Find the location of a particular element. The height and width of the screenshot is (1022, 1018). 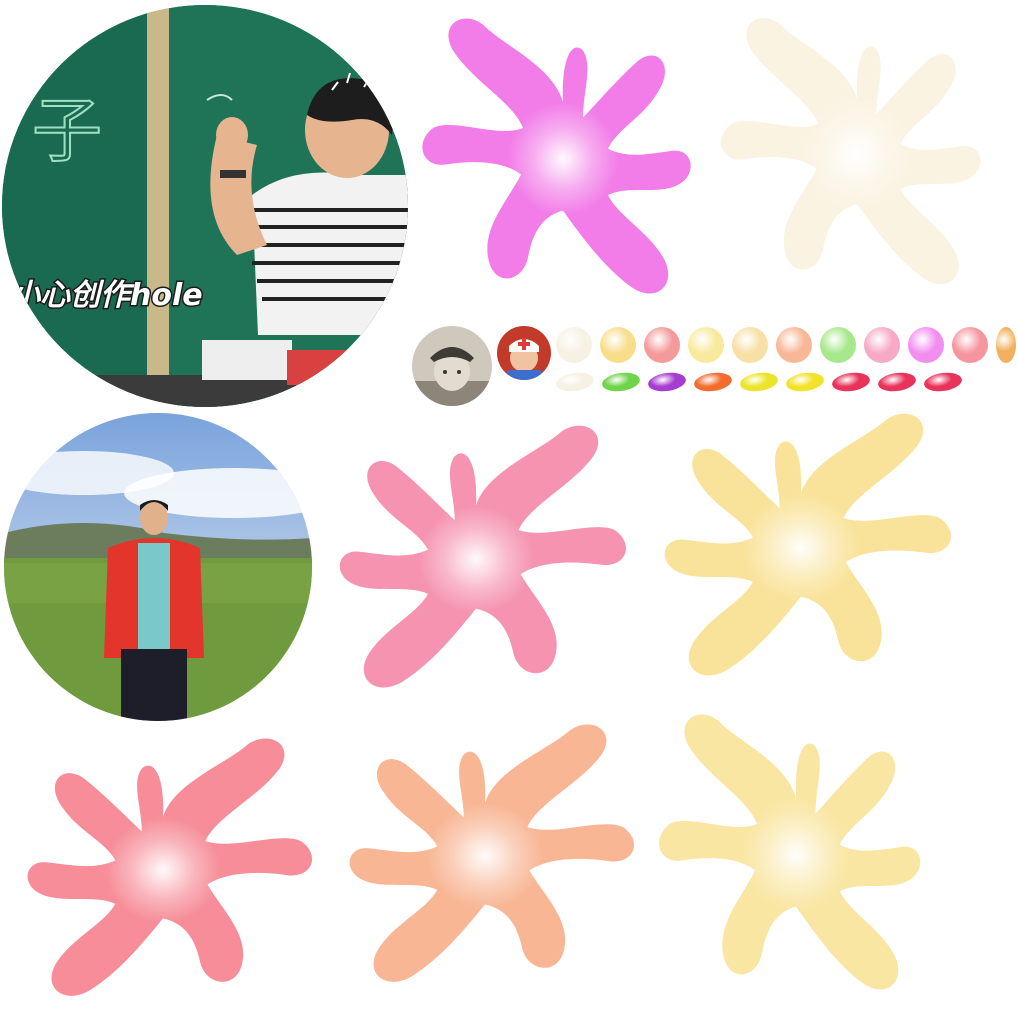

outdoor-portrait-photo is located at coordinates (158, 567).